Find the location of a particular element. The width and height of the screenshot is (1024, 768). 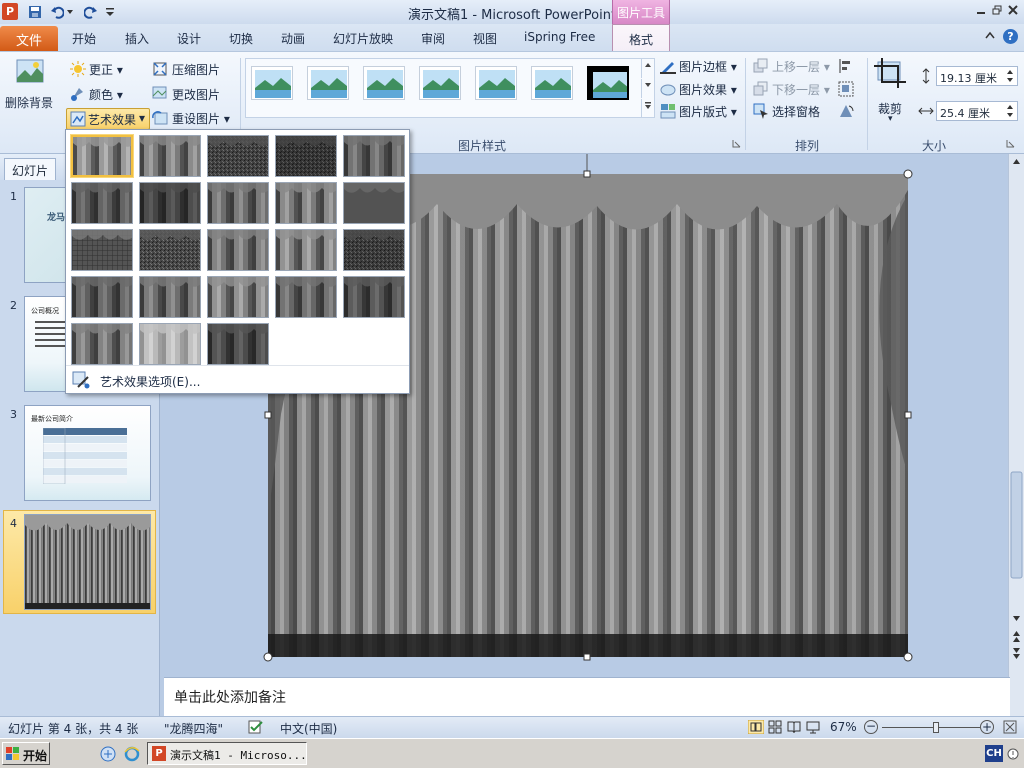

previous-slide-icon is located at coordinates (1016, 636).